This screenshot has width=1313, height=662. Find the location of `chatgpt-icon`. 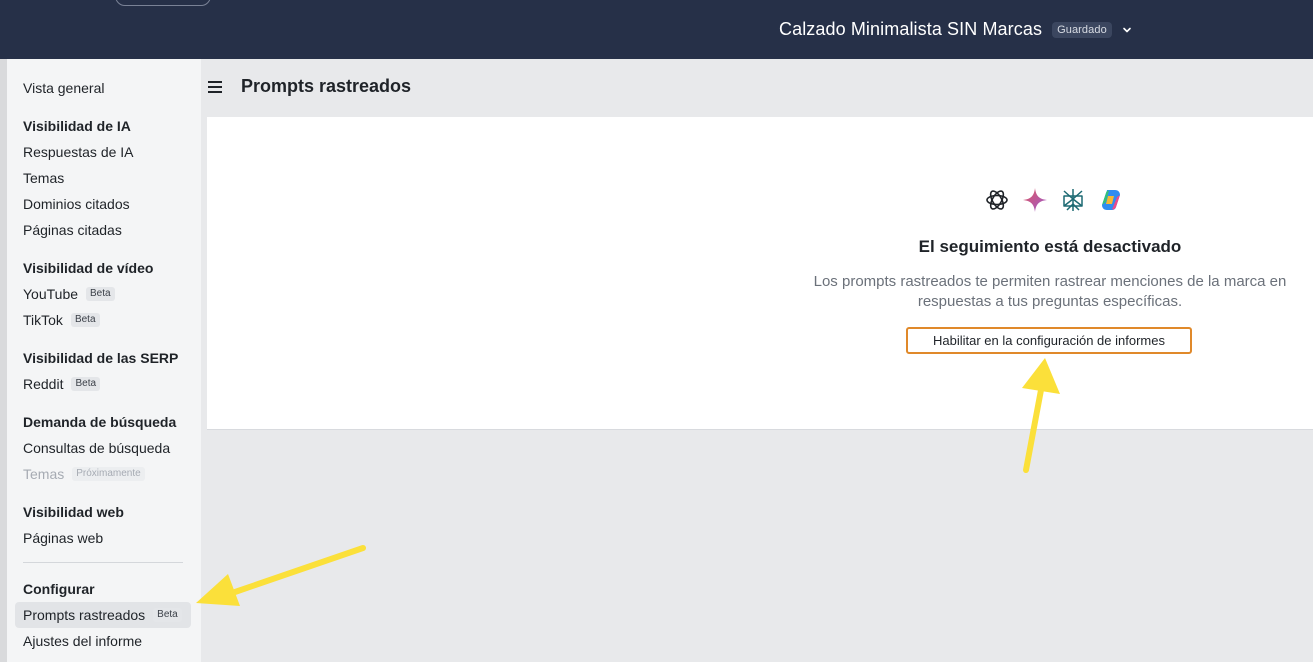

chatgpt-icon is located at coordinates (997, 200).